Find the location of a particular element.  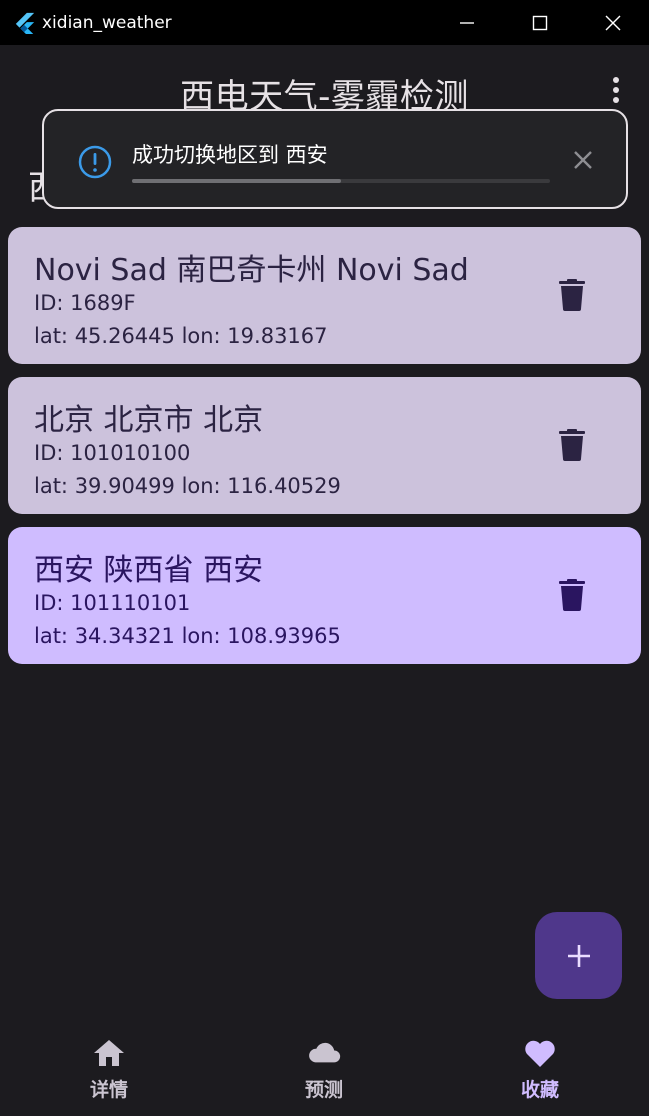

toast-notification: 成功切换地区到 西安 is located at coordinates (335, 159).